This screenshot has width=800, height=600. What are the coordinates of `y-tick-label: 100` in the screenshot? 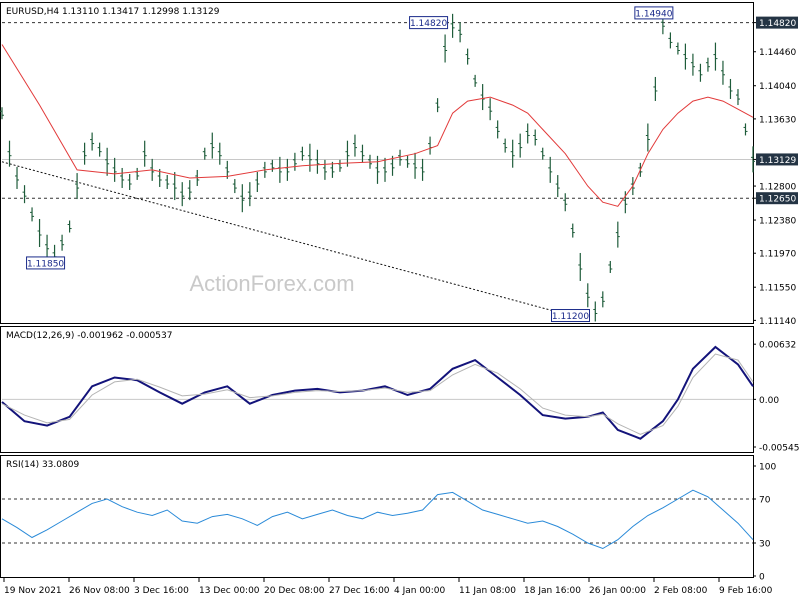 It's located at (767, 468).